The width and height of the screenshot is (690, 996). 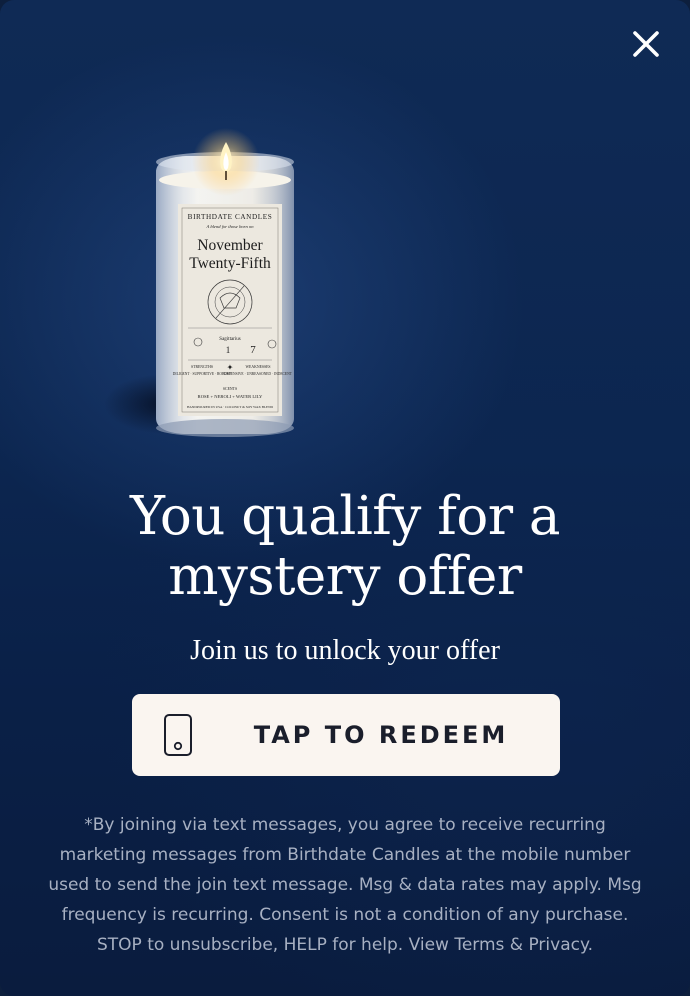 I want to click on cta-label: TAP TO REDEEM, so click(x=381, y=735).